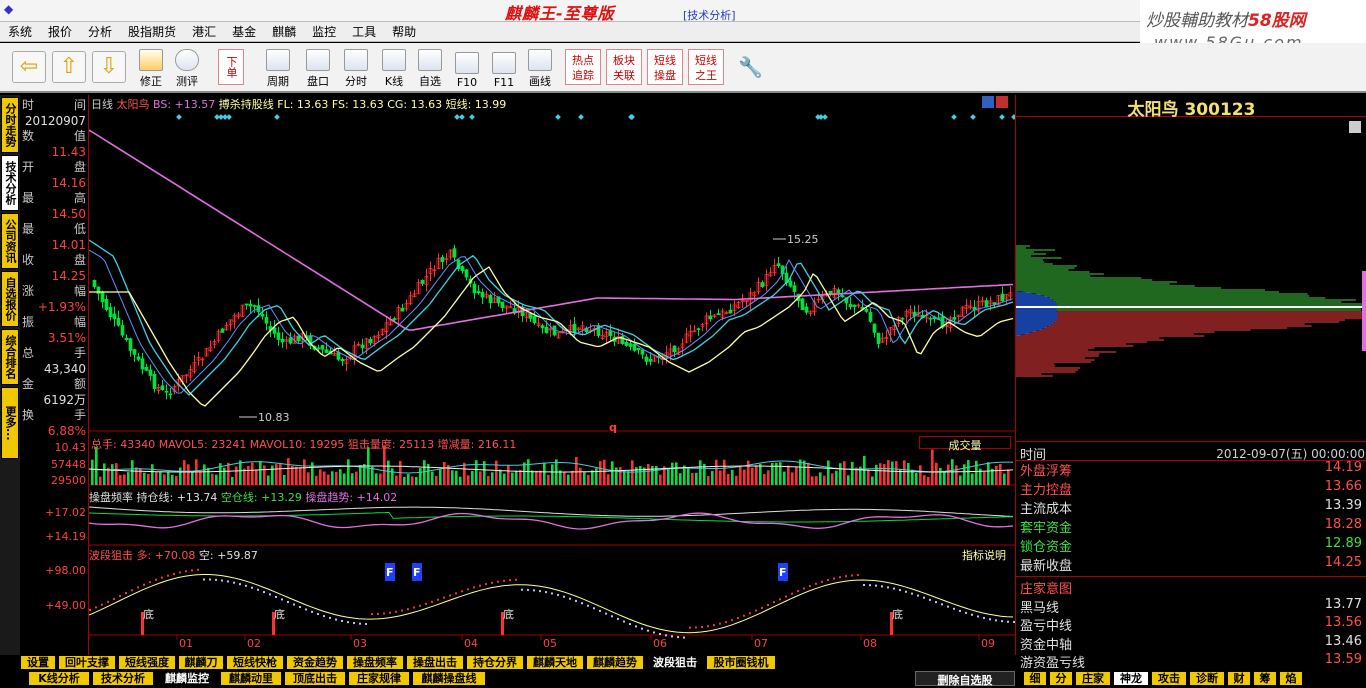  Describe the element at coordinates (984, 555) in the screenshot. I see `indicator-help-link: 指标说明` at that location.